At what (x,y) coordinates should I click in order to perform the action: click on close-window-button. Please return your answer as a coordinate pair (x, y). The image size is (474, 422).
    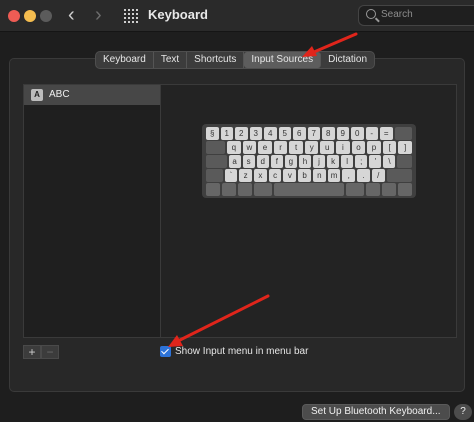
    Looking at the image, I should click on (14, 16).